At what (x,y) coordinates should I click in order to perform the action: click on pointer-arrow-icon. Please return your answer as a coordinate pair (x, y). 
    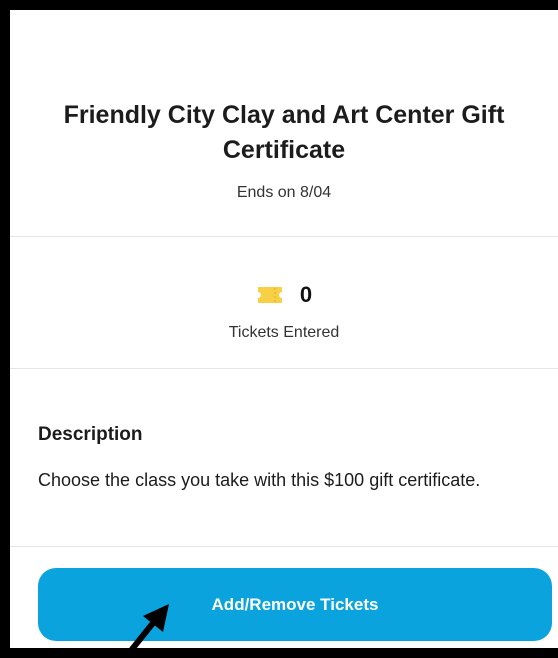
    Looking at the image, I should click on (145, 631).